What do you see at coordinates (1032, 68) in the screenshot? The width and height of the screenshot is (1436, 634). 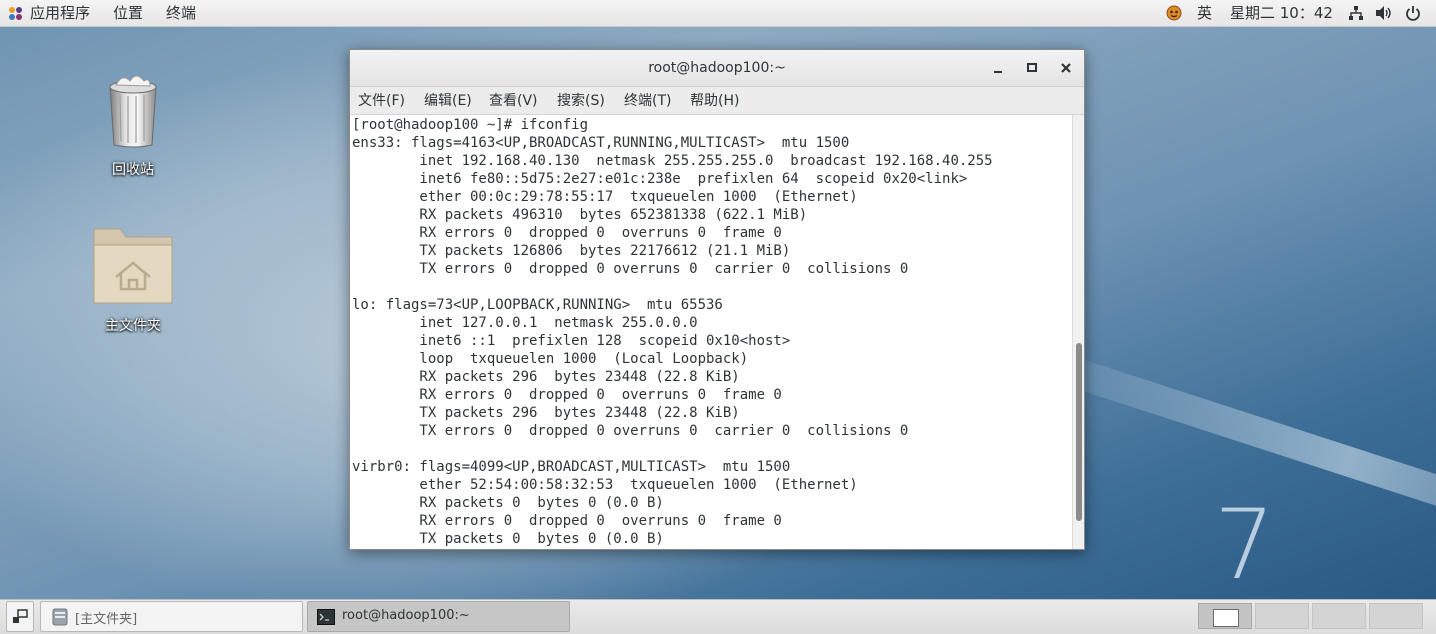 I see `maximize-icon` at bounding box center [1032, 68].